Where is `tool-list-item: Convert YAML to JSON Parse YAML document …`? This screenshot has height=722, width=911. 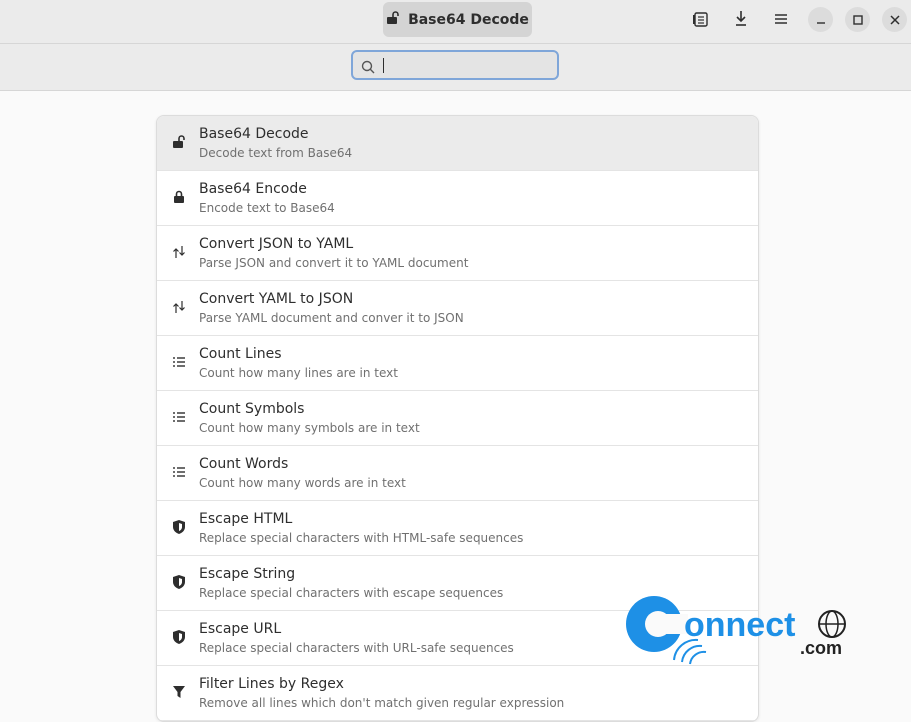
tool-list-item: Convert YAML to JSON Parse YAML document … is located at coordinates (457, 308).